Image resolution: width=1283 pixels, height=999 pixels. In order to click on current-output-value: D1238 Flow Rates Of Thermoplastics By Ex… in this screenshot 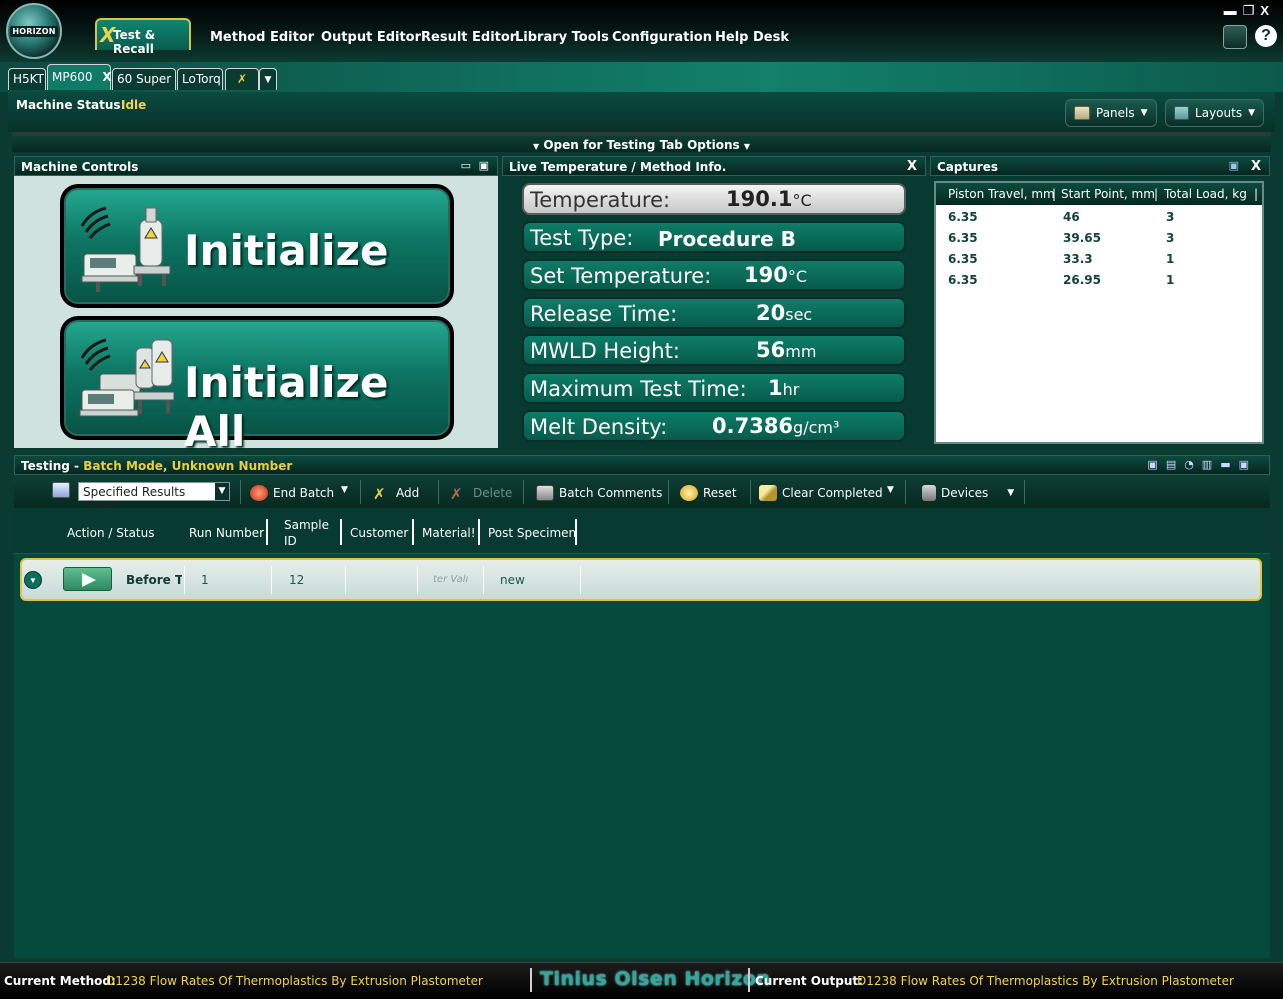, I will do `click(1045, 981)`.